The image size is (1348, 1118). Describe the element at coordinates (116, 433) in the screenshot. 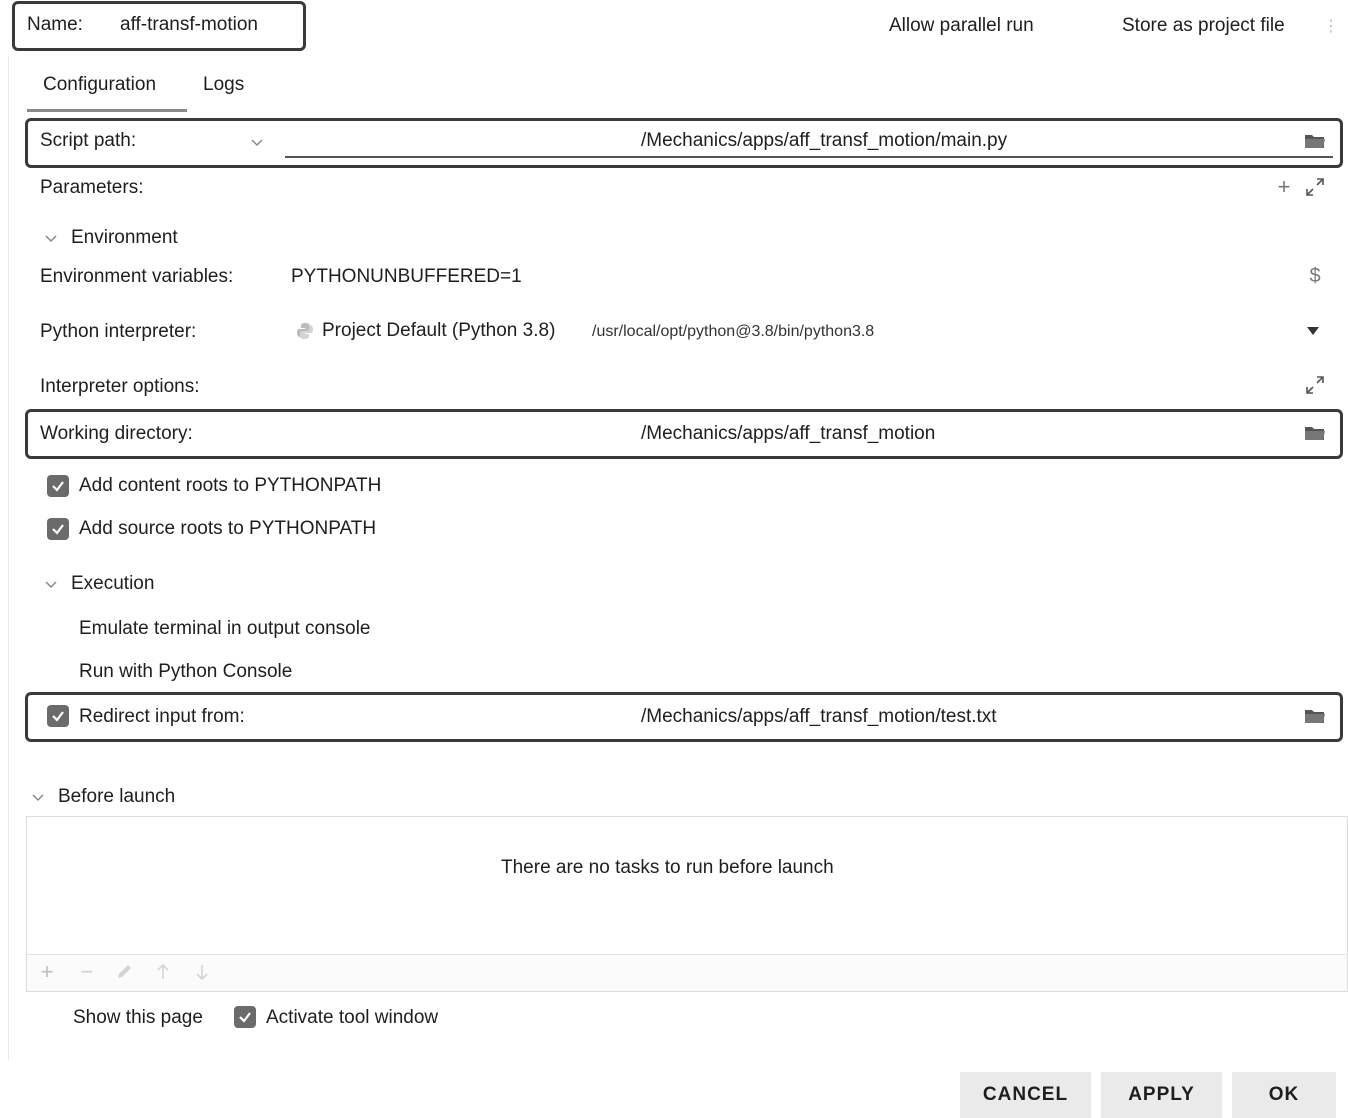

I see `working-directory-label: Working directory:` at that location.